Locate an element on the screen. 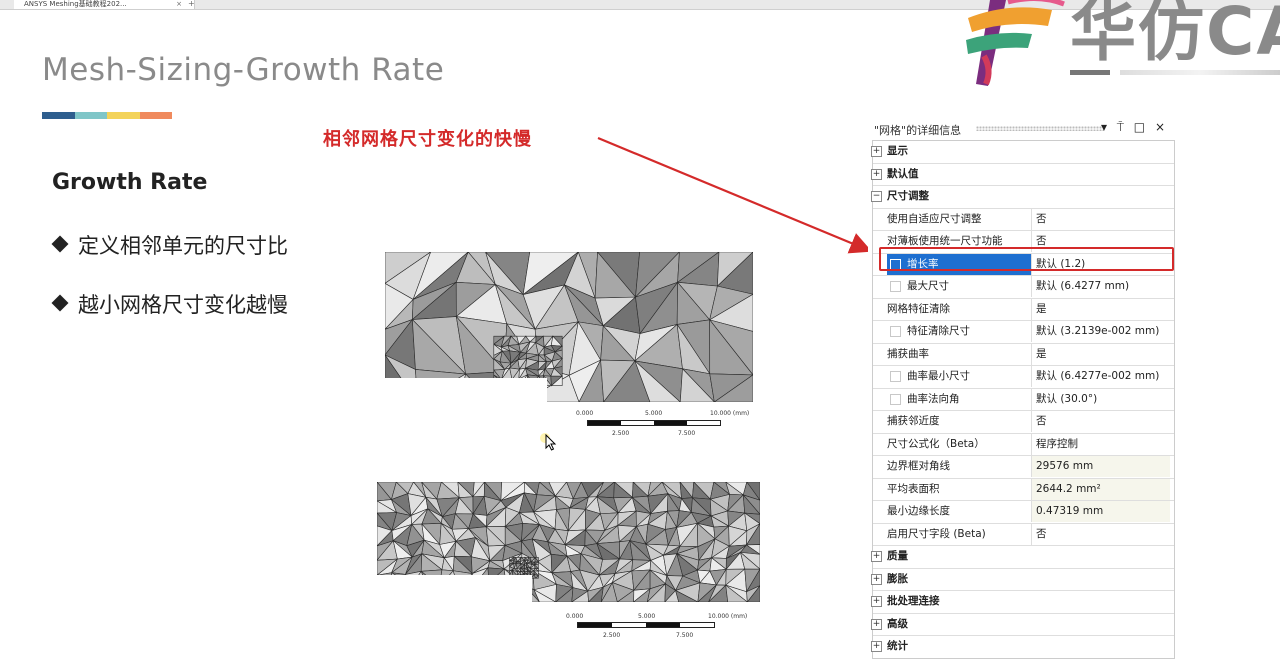  property-row-capture-proximity: 捕获邻近度 否 is located at coordinates (1023, 422).